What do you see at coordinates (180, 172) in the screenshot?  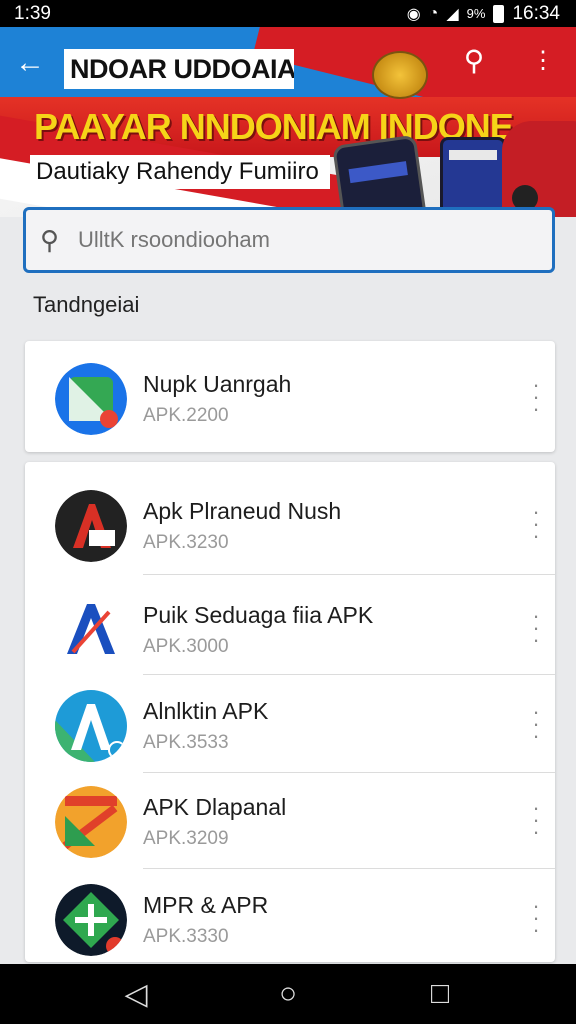 I see `banner-subtitle: Dautiaky Rahendy Fumiiro` at bounding box center [180, 172].